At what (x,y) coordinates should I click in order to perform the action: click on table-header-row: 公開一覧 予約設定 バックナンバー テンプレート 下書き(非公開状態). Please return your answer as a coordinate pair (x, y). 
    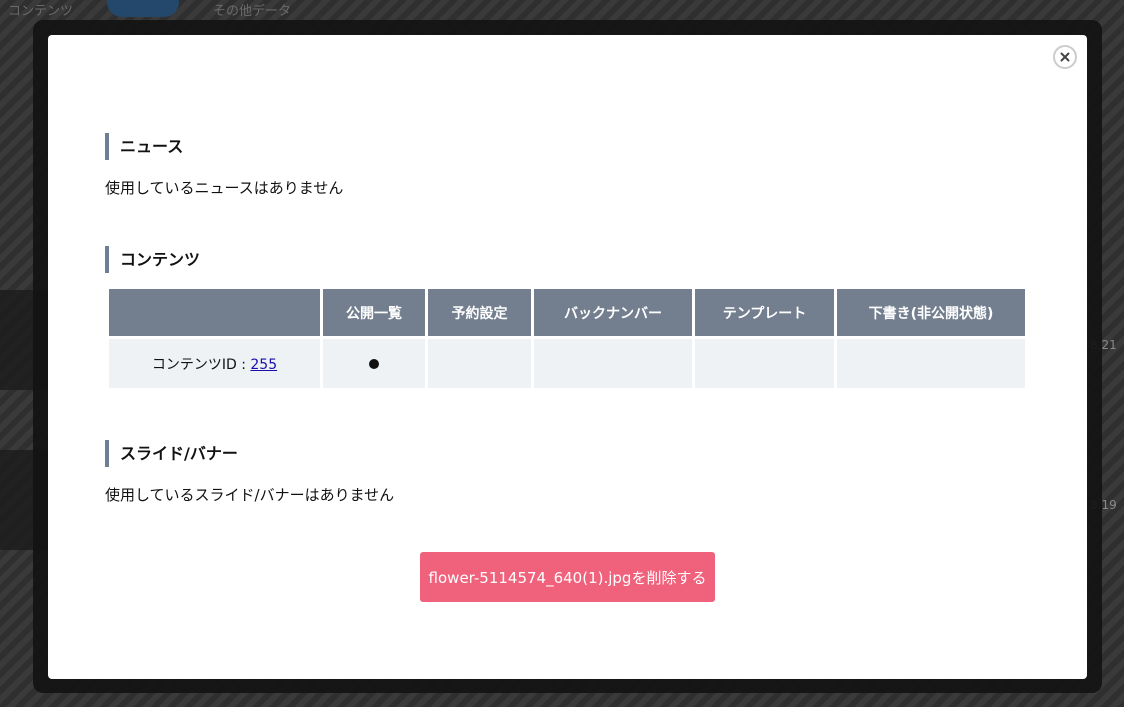
    Looking at the image, I should click on (567, 312).